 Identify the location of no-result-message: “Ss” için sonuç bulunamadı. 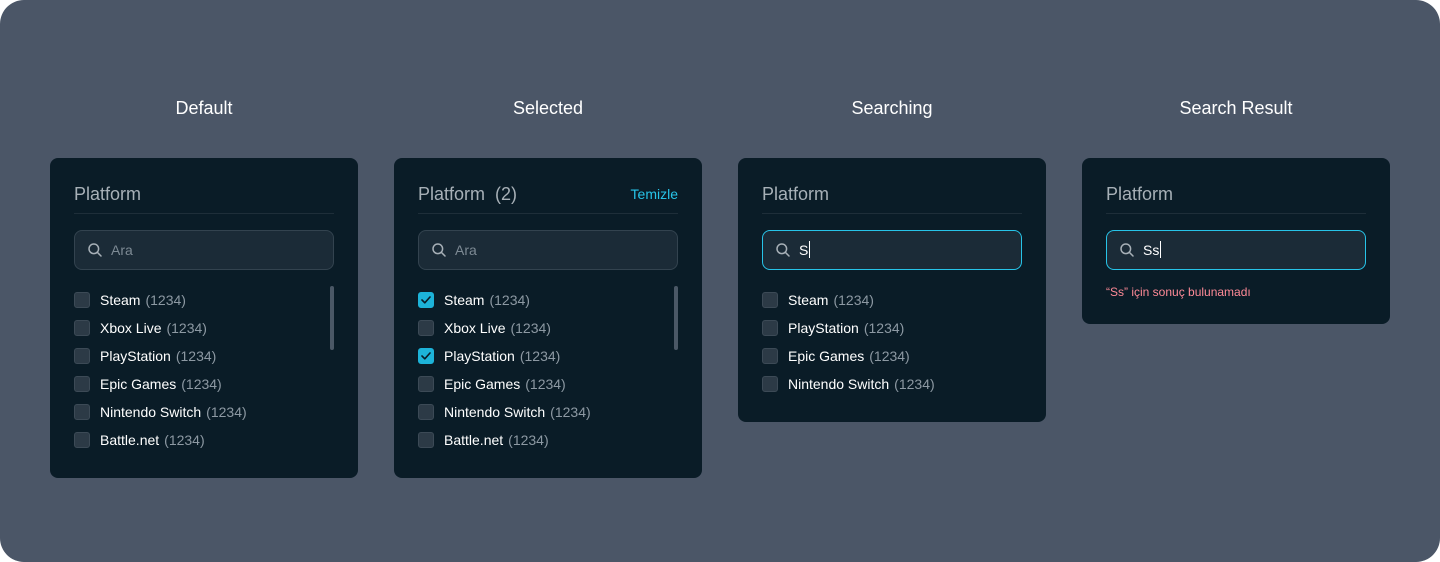
(1178, 292).